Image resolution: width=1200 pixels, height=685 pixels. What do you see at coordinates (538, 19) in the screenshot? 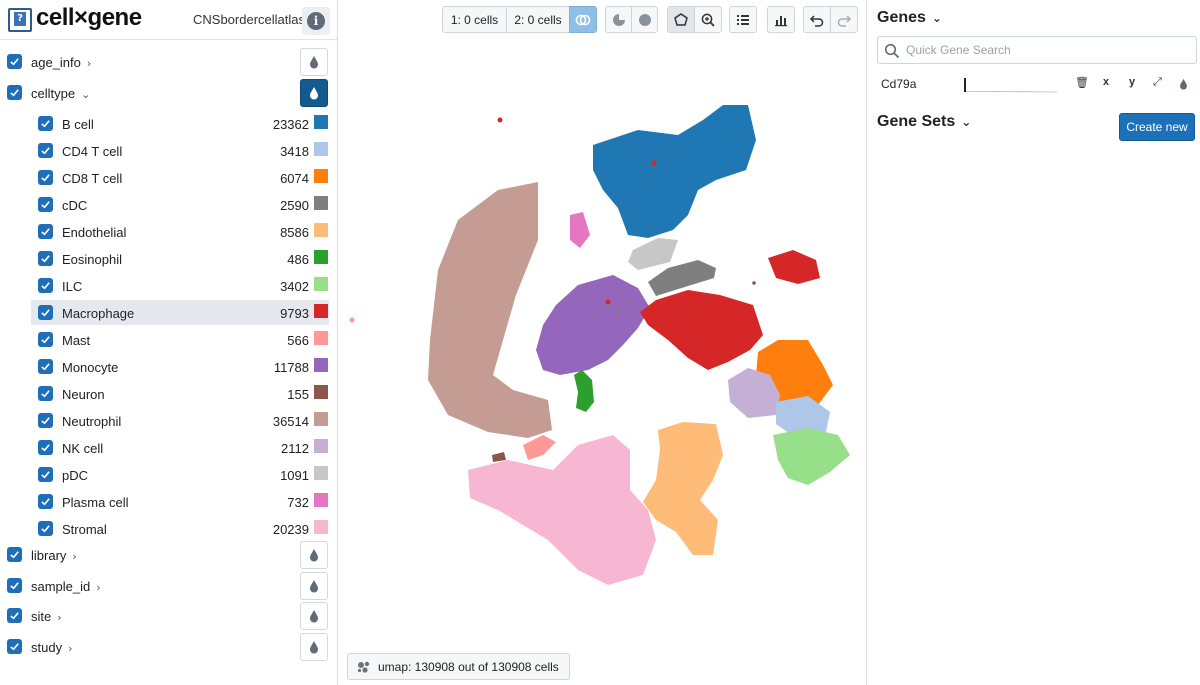
I see `cellset-2-button: 2: 0 cells` at bounding box center [538, 19].